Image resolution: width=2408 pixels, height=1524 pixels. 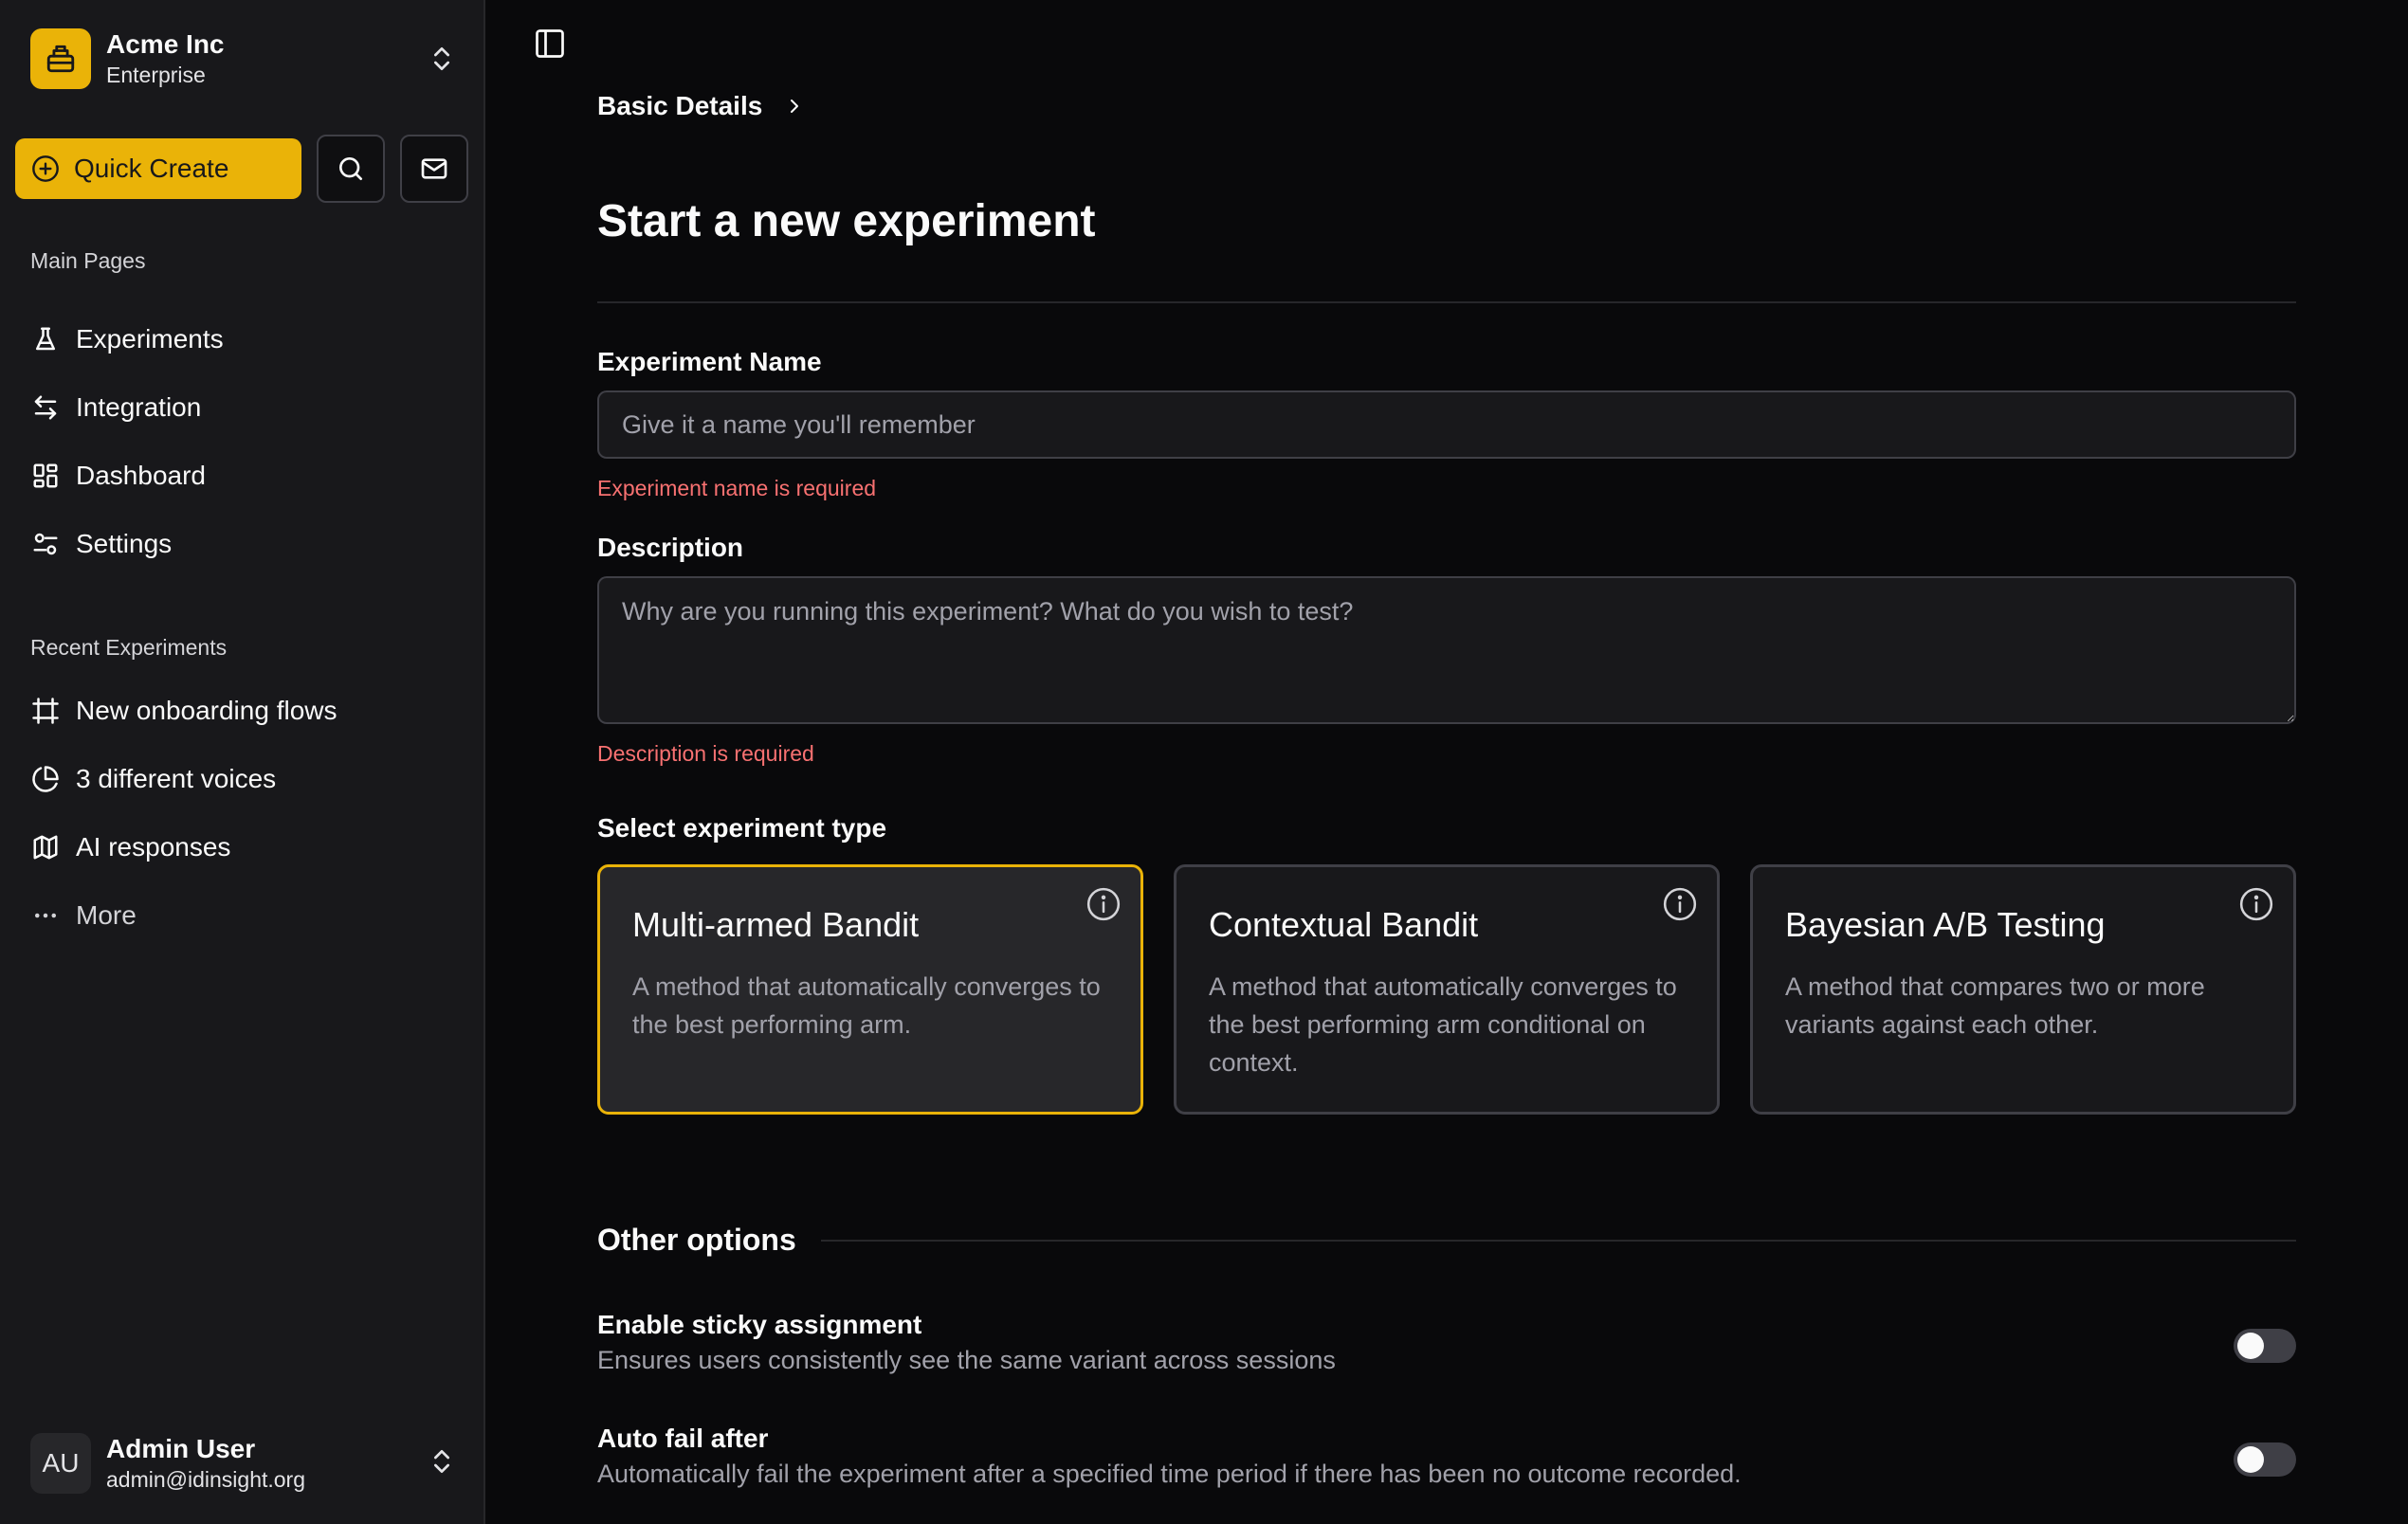 What do you see at coordinates (141, 475) in the screenshot?
I see `nav-item-label: Dashboard` at bounding box center [141, 475].